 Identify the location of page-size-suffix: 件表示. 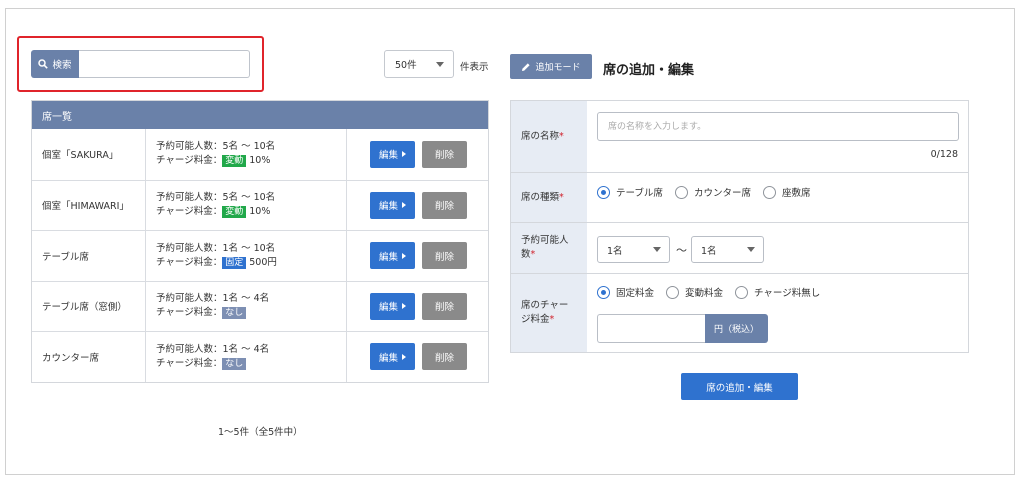
(474, 67).